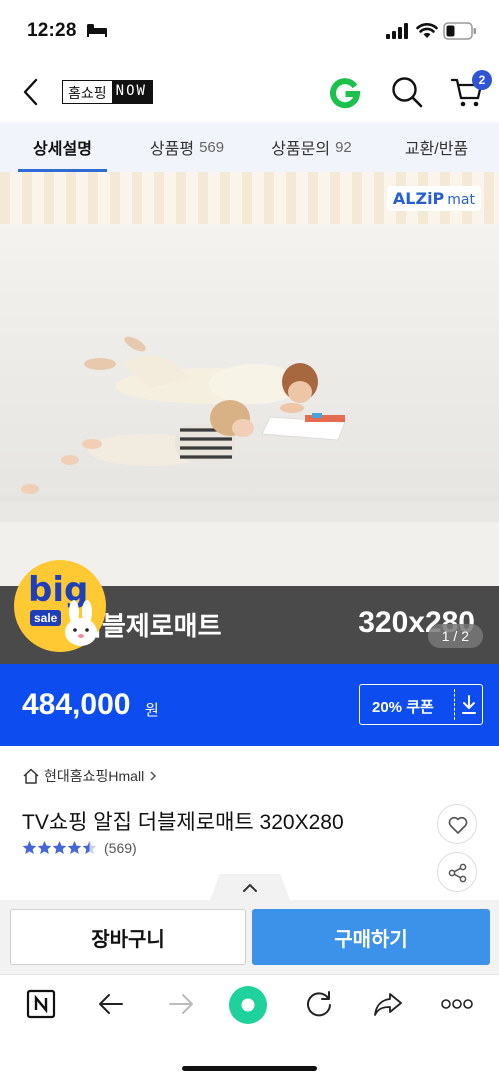 This screenshot has width=499, height=1080. I want to click on browser-toolbar, so click(249, 1027).